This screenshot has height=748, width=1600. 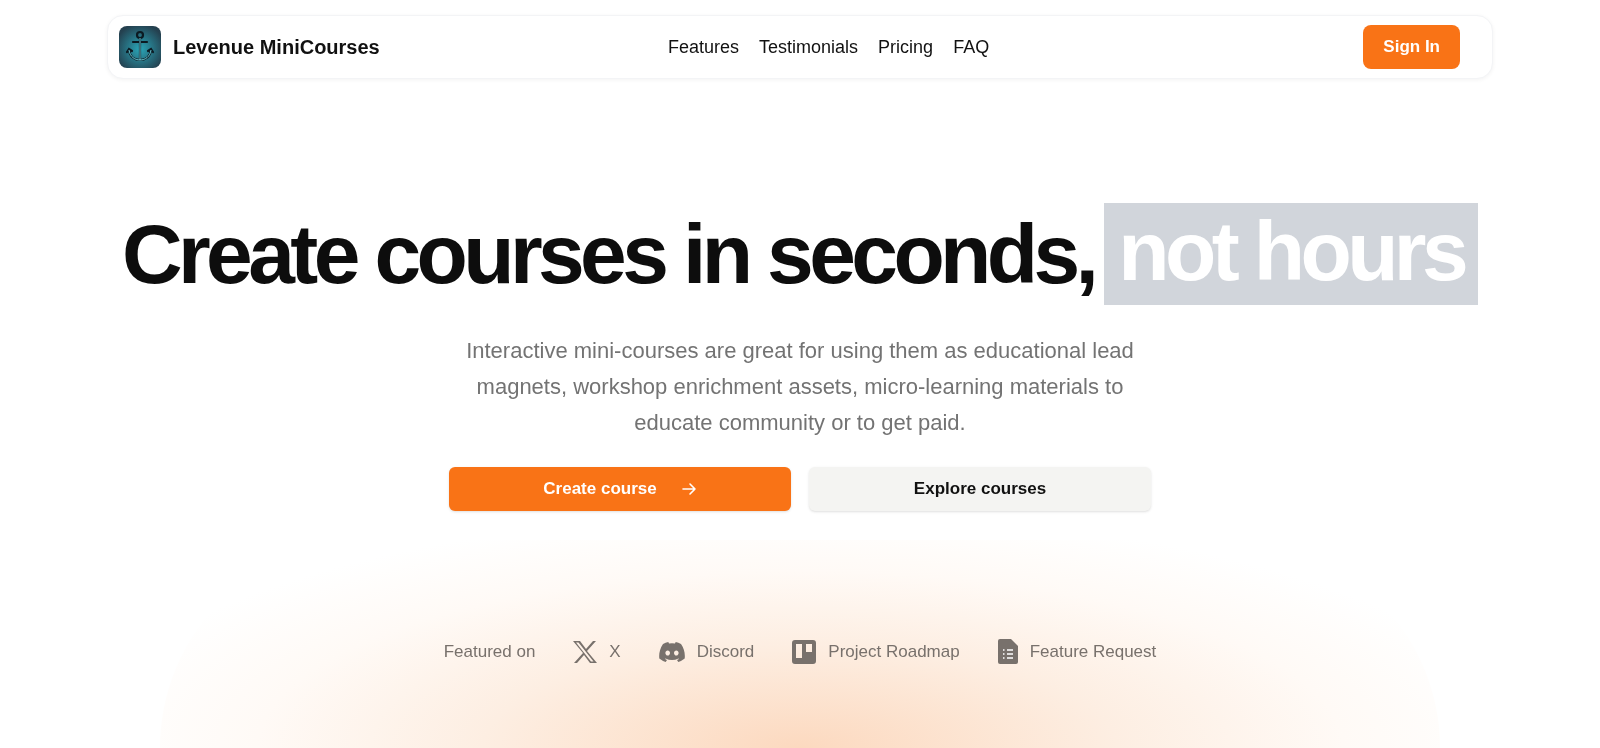 What do you see at coordinates (688, 489) in the screenshot?
I see `arrow-right-icon` at bounding box center [688, 489].